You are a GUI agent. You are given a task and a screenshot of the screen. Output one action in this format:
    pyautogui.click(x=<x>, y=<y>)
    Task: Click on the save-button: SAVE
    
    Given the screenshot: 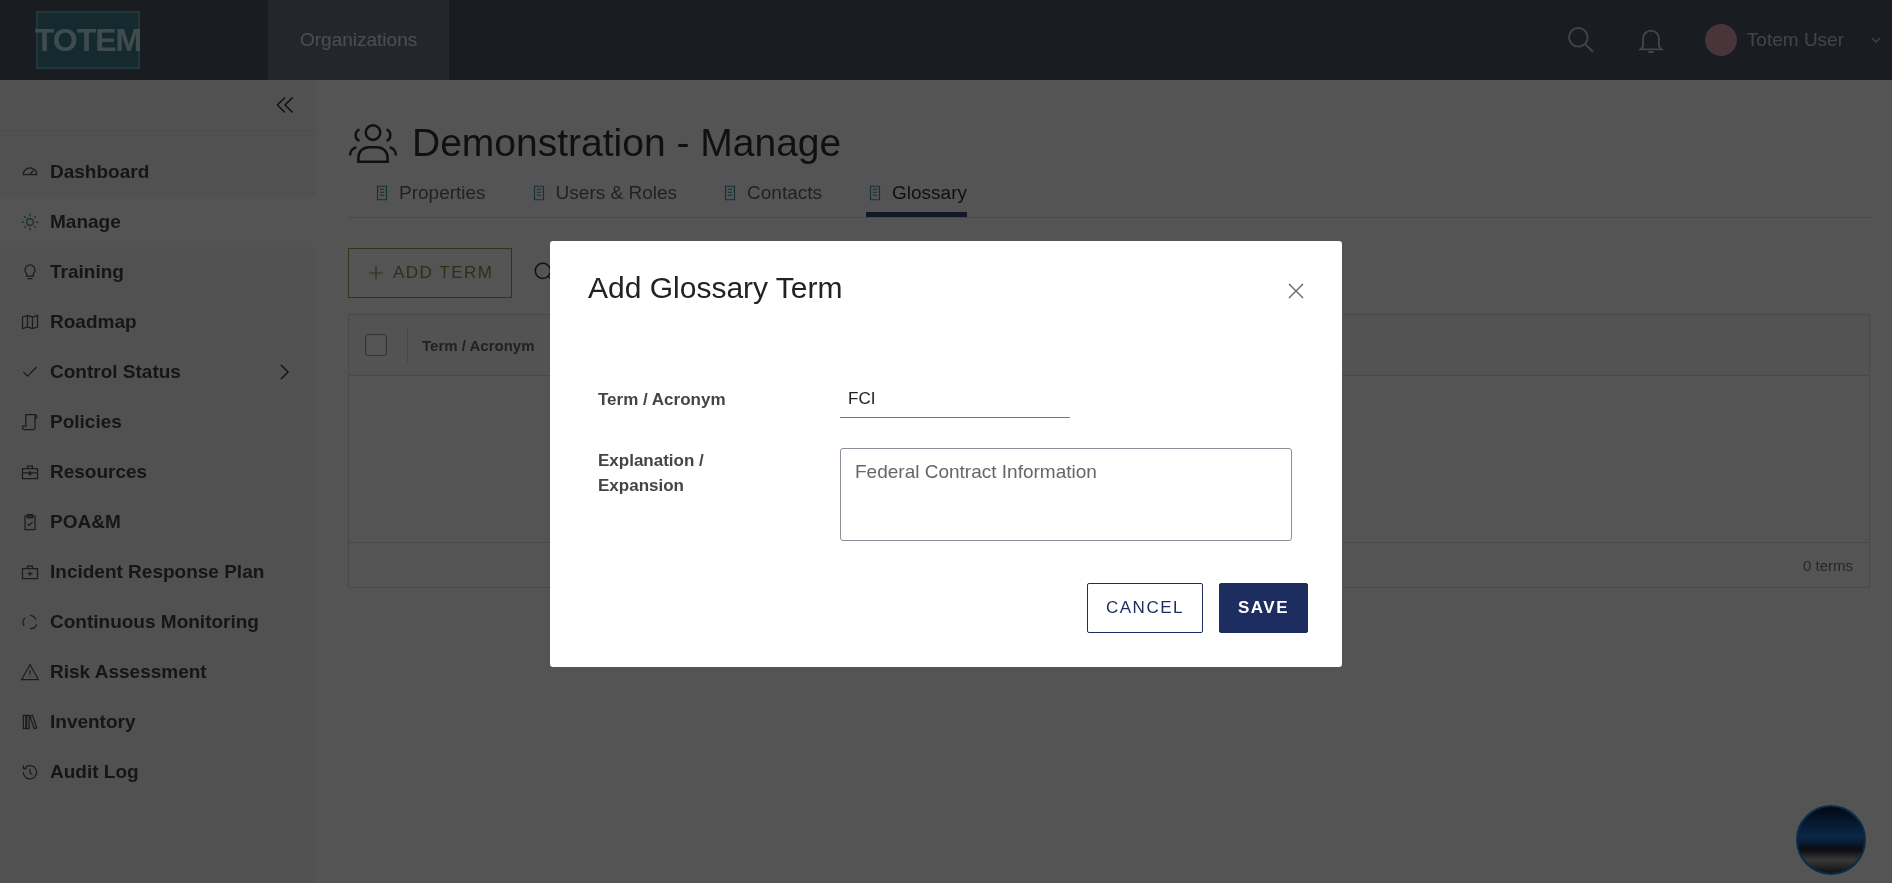 What is the action you would take?
    pyautogui.click(x=1263, y=608)
    